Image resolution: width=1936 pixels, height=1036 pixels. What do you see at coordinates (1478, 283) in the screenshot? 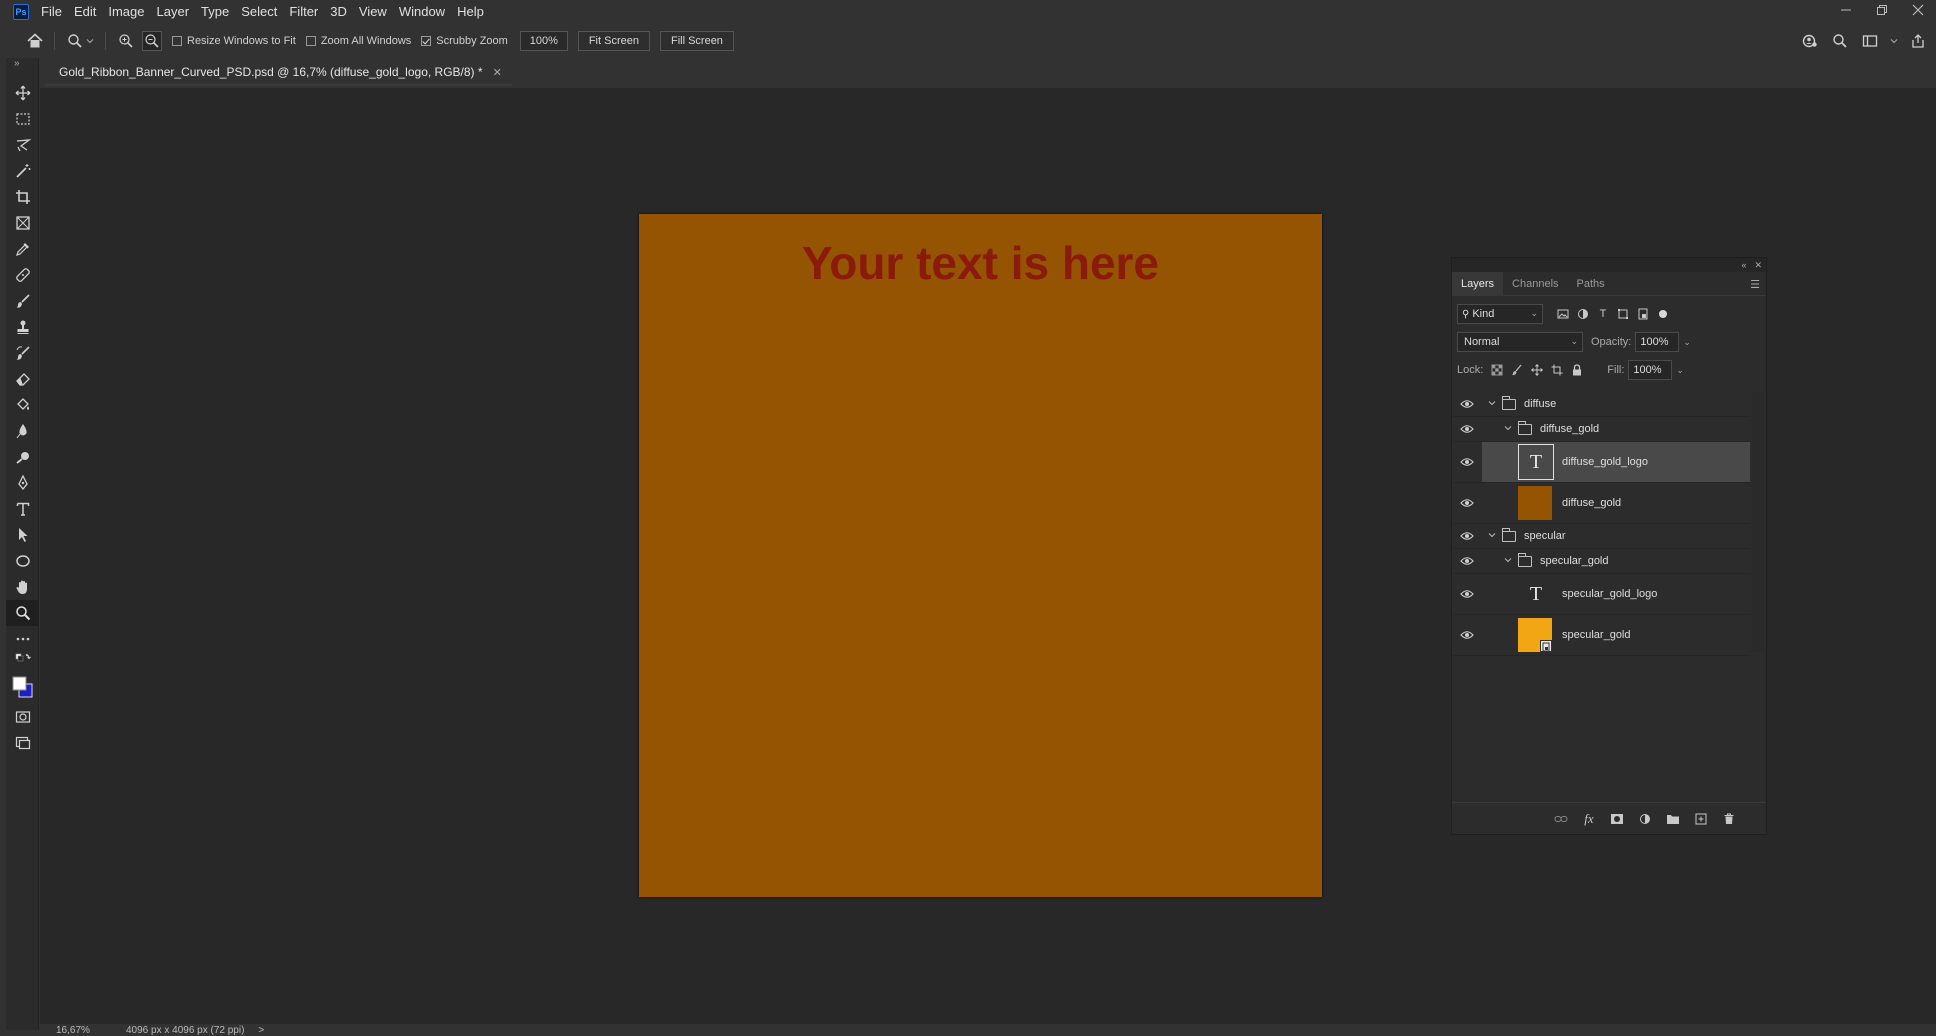
I see `tab-layers: Layers` at bounding box center [1478, 283].